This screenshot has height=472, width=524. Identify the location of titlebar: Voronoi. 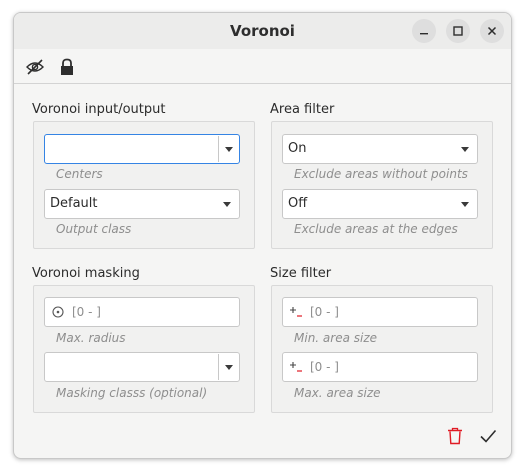
(262, 31).